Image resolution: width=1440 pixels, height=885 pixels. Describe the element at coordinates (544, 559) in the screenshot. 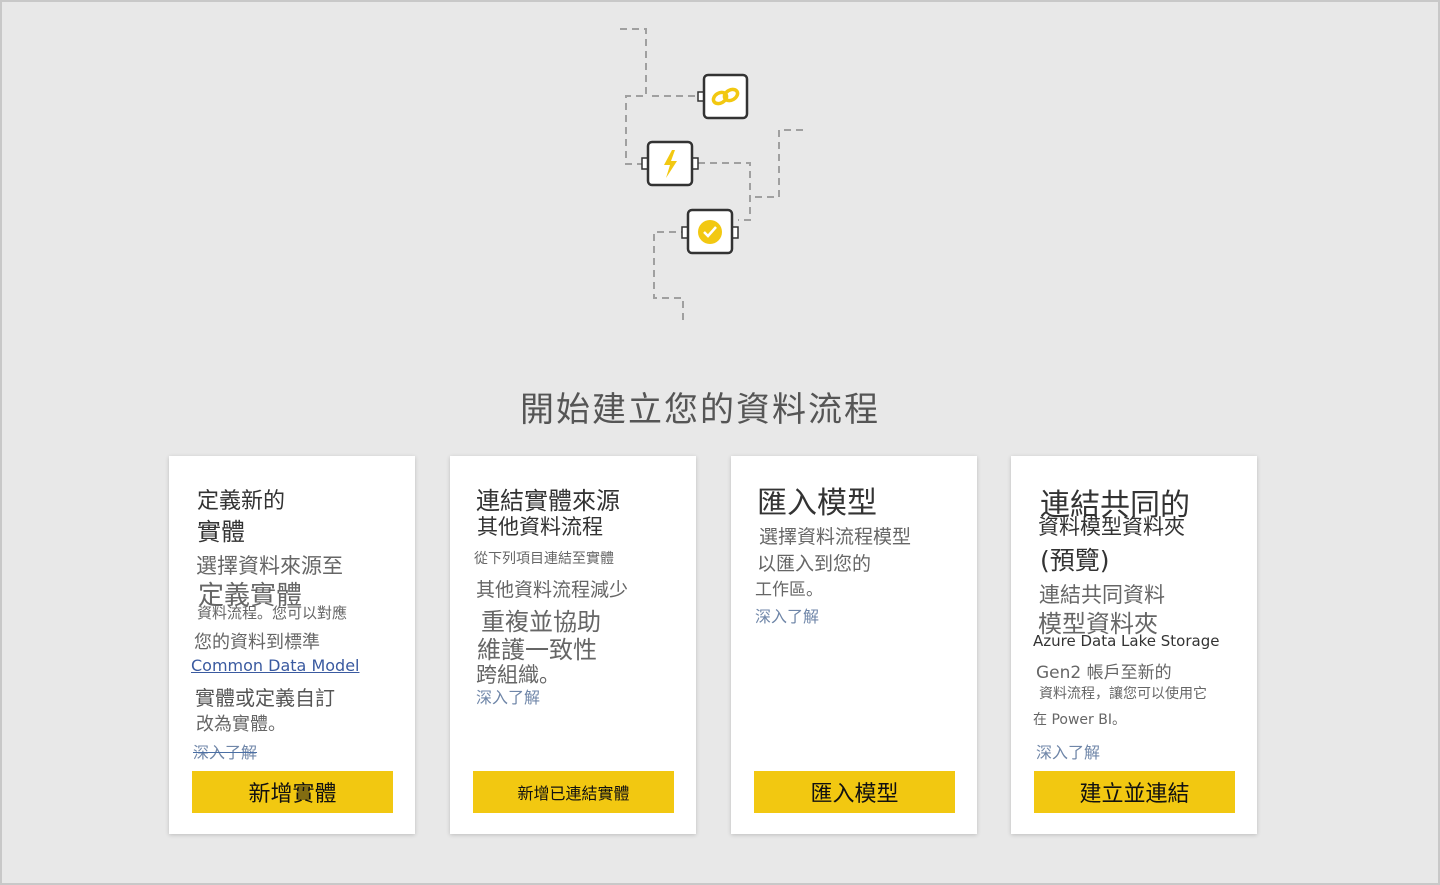

I see `card-description: 從下列項目連結至實體` at that location.